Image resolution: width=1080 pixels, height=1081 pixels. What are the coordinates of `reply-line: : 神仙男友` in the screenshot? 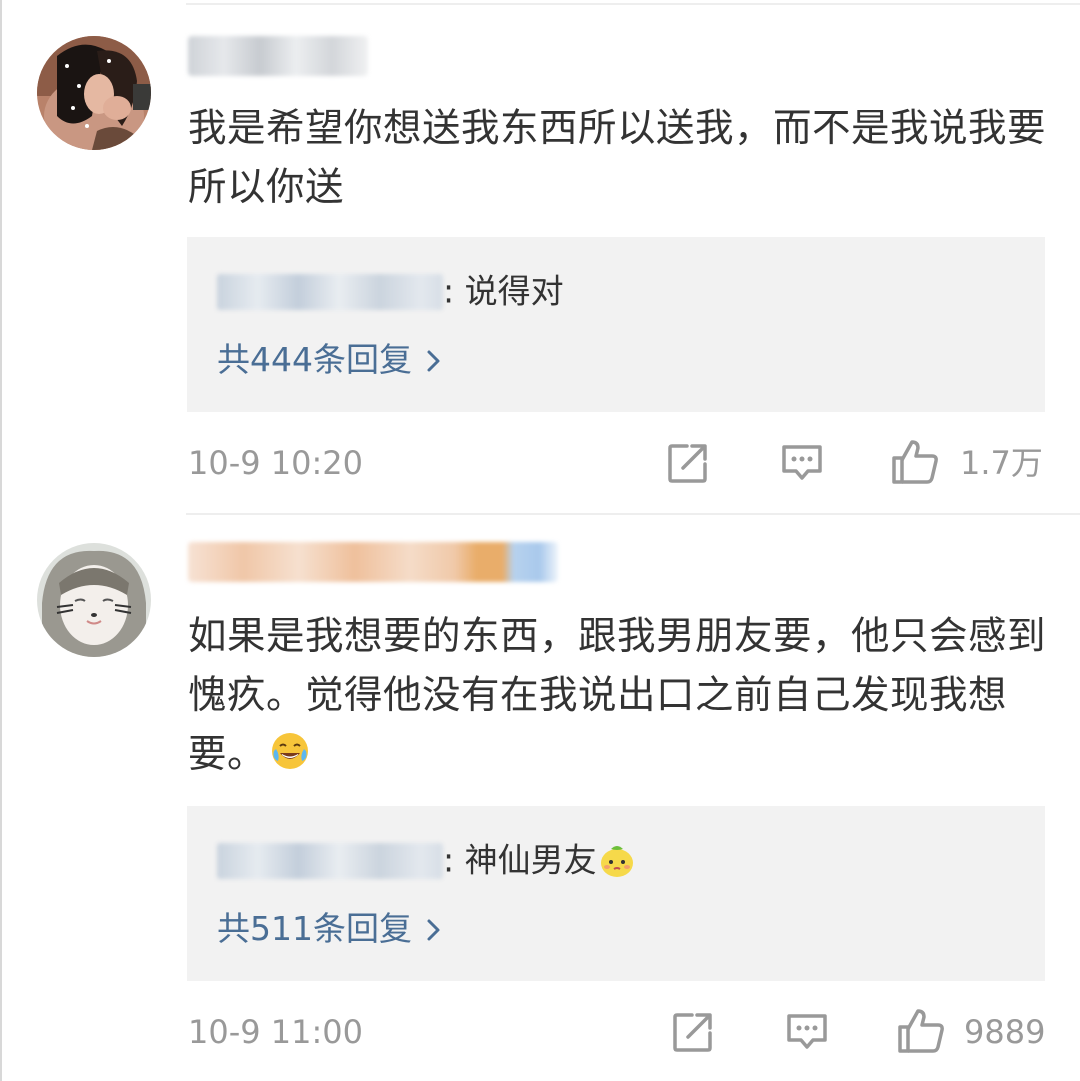 It's located at (427, 859).